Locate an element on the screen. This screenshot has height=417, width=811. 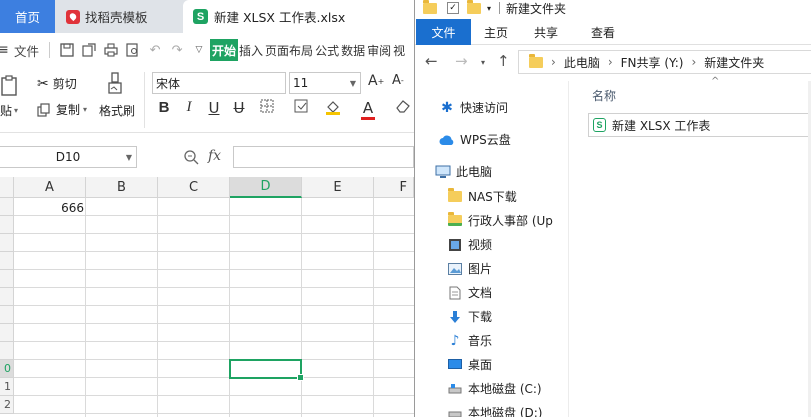
italic-icon: I is located at coordinates (189, 107).